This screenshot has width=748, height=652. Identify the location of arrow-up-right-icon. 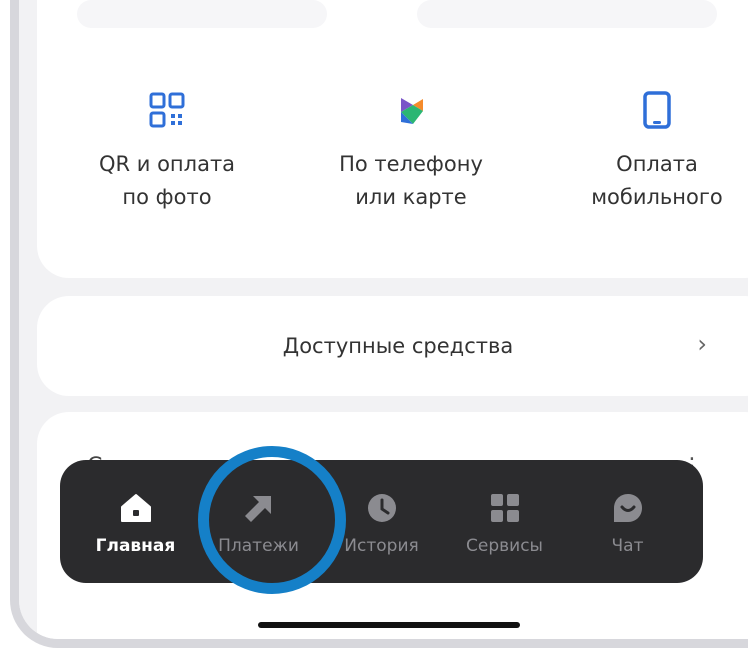
(259, 508).